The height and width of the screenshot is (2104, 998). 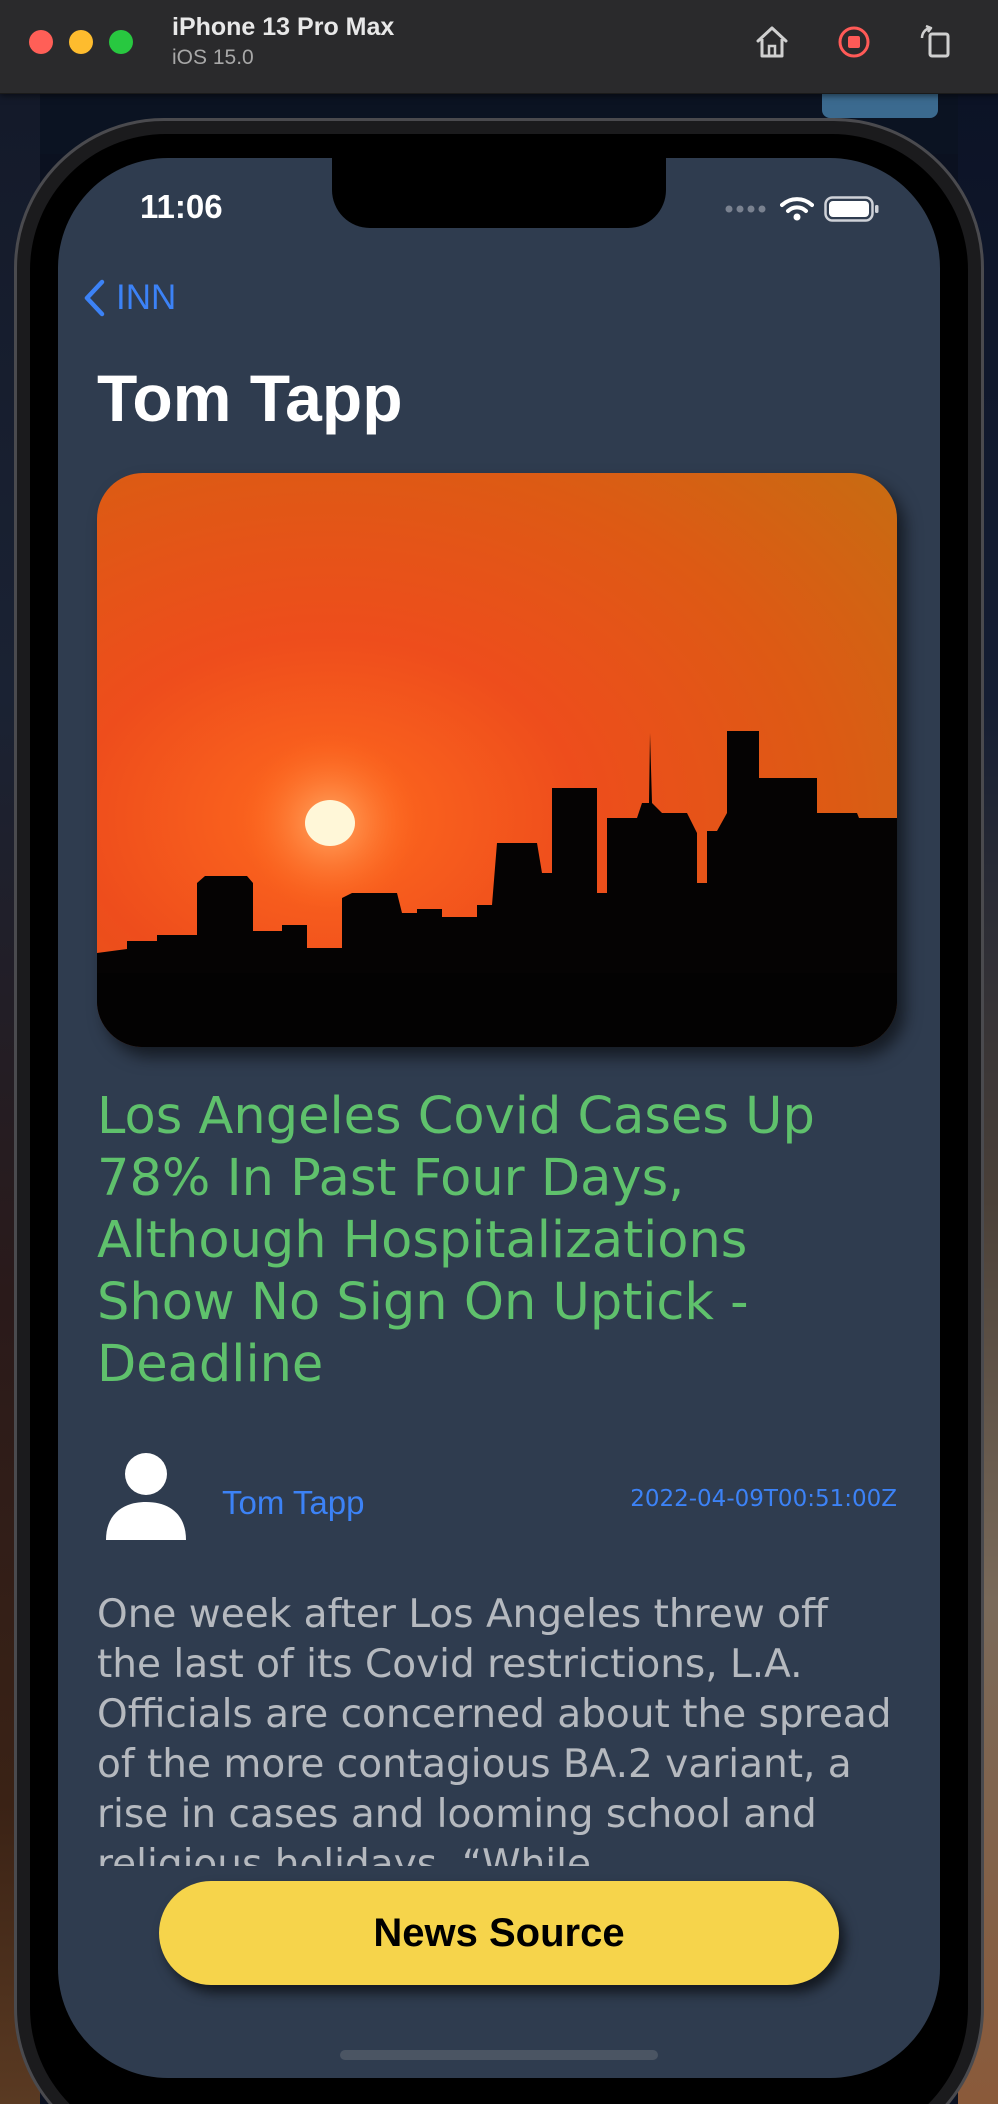 I want to click on home-indicator, so click(x=499, y=2055).